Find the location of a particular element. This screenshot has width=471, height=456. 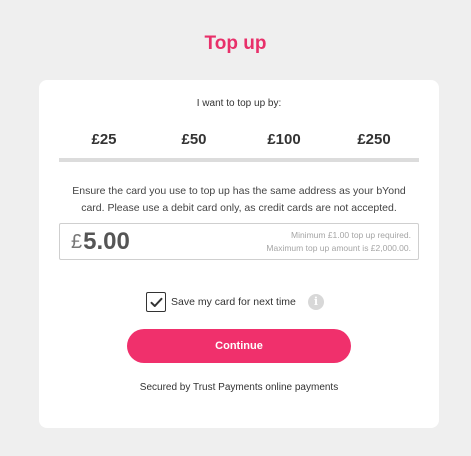

amount-value: 5.00 is located at coordinates (106, 242).